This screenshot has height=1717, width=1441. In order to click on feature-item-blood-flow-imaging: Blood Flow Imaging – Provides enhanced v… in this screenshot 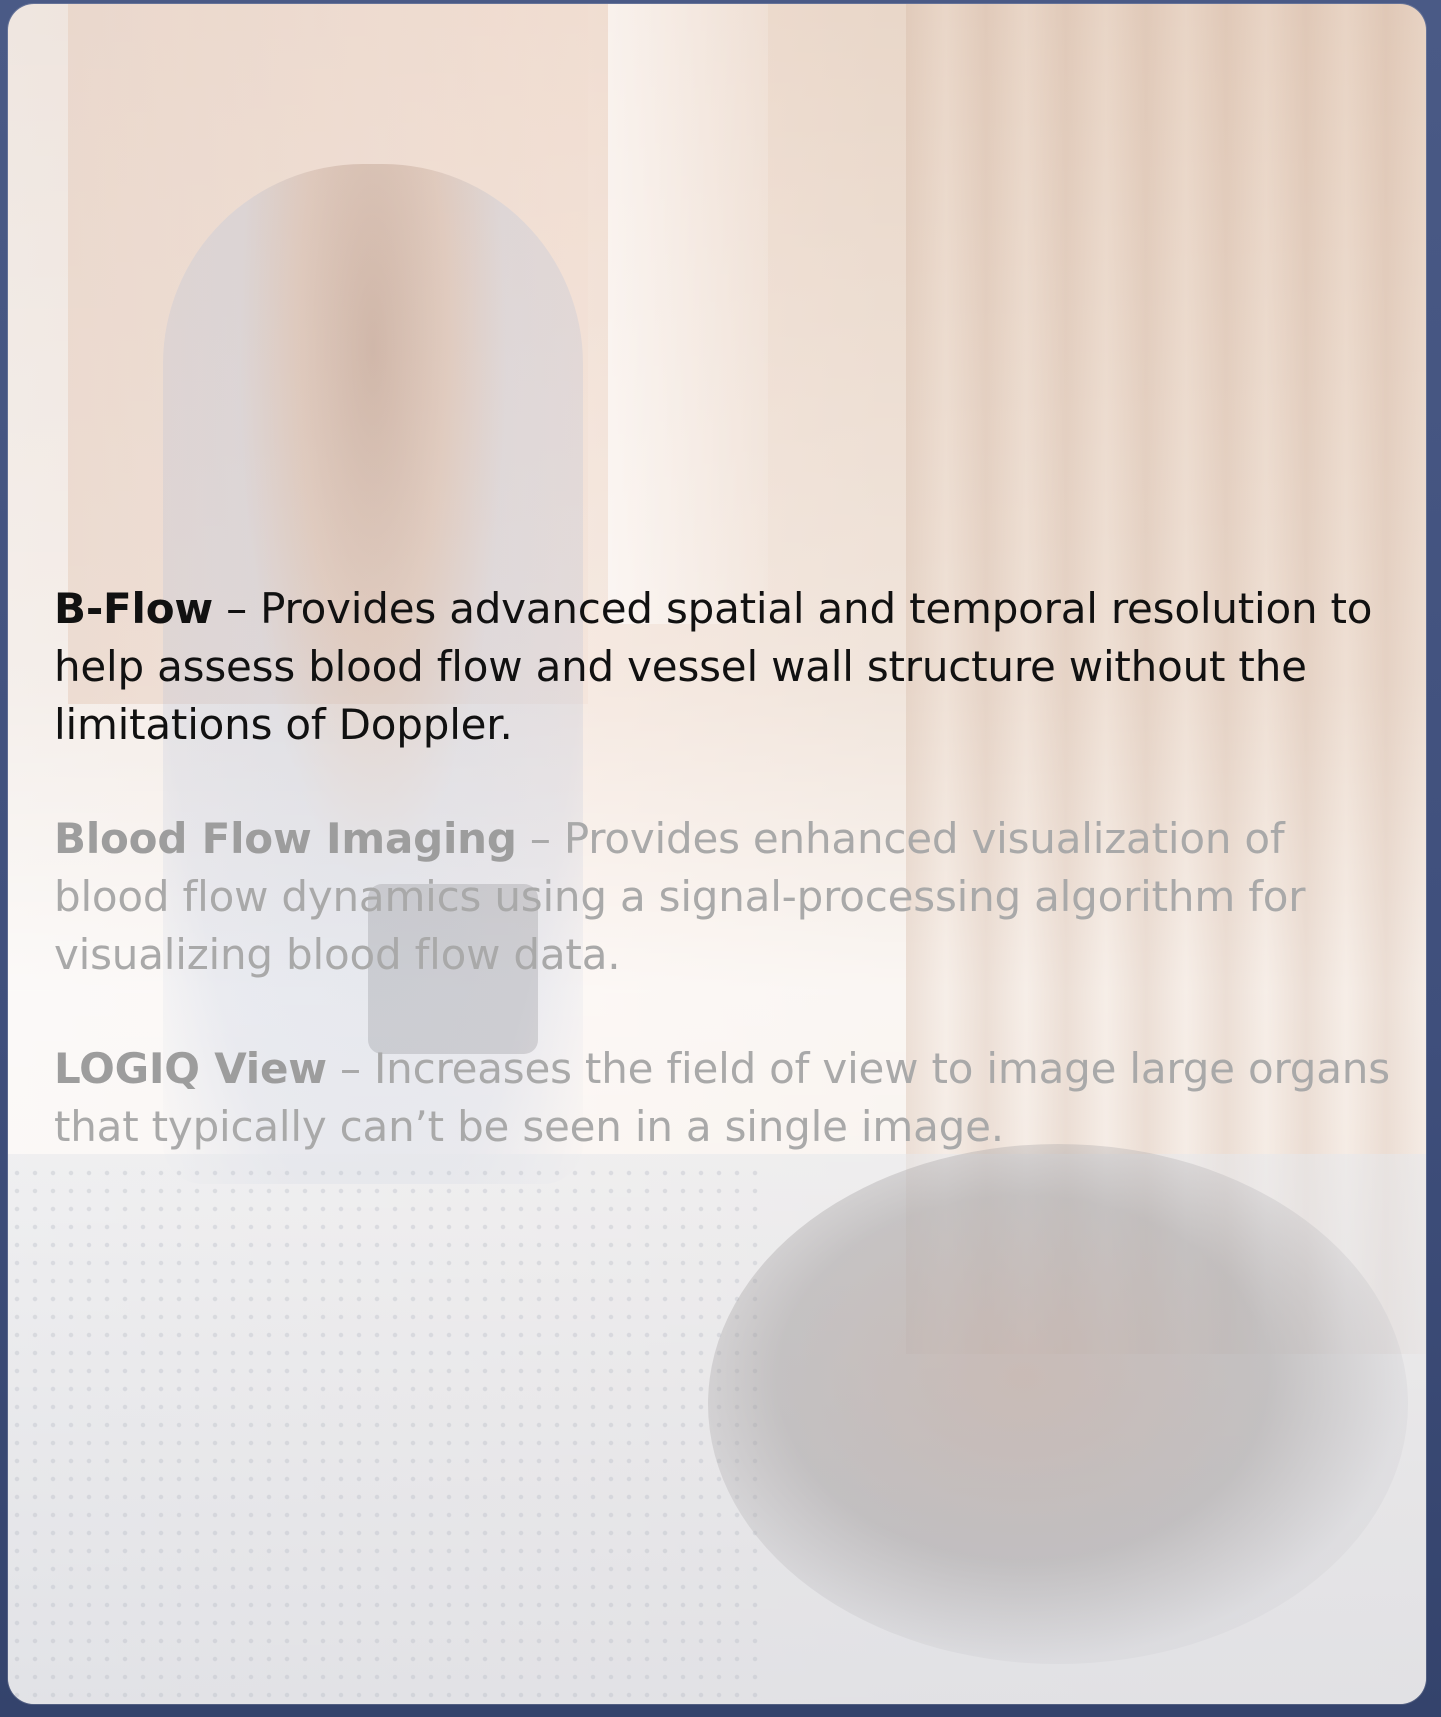, I will do `click(724, 897)`.